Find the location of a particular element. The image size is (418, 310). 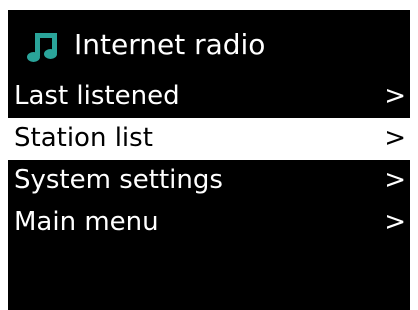

menu-item-label: Last listened is located at coordinates (97, 96).